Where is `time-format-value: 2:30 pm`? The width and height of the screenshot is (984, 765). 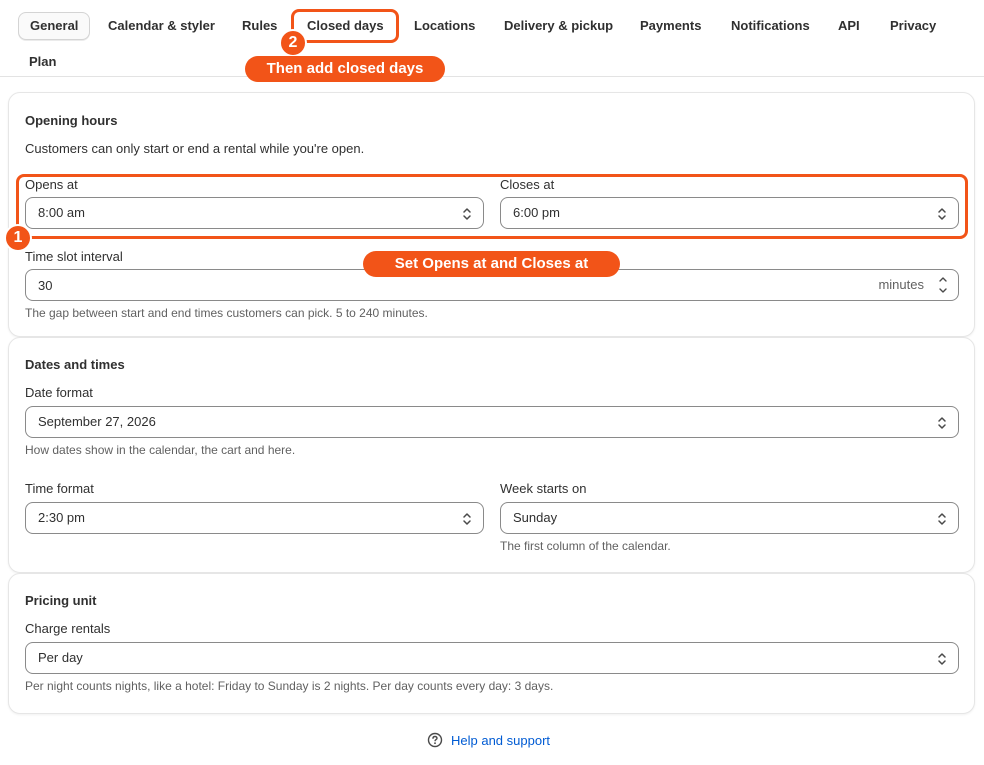 time-format-value: 2:30 pm is located at coordinates (61, 517).